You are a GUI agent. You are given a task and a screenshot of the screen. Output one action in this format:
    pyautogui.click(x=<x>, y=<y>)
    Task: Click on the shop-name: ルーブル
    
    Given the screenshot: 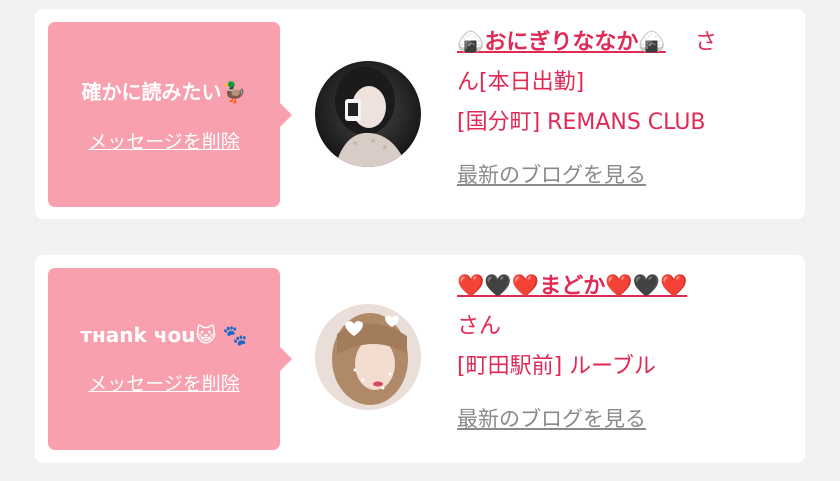 What is the action you would take?
    pyautogui.click(x=612, y=366)
    